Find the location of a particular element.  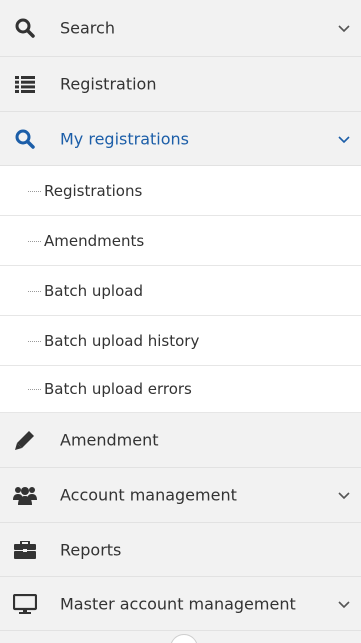

menu-item-master-account-management-label: Master account management is located at coordinates (178, 603).